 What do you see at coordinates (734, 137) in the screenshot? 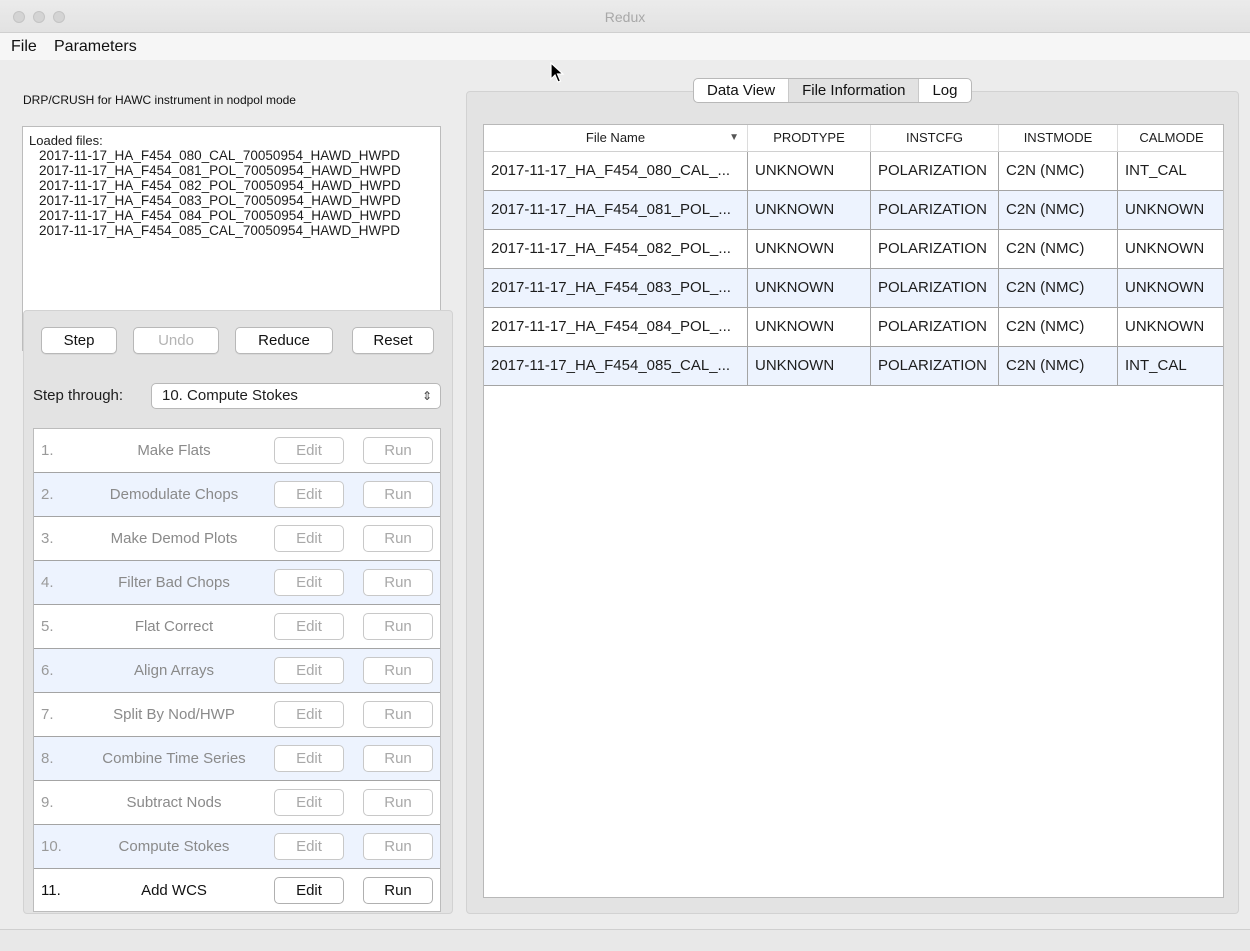
I see `sort-desc-icon: ▼` at bounding box center [734, 137].